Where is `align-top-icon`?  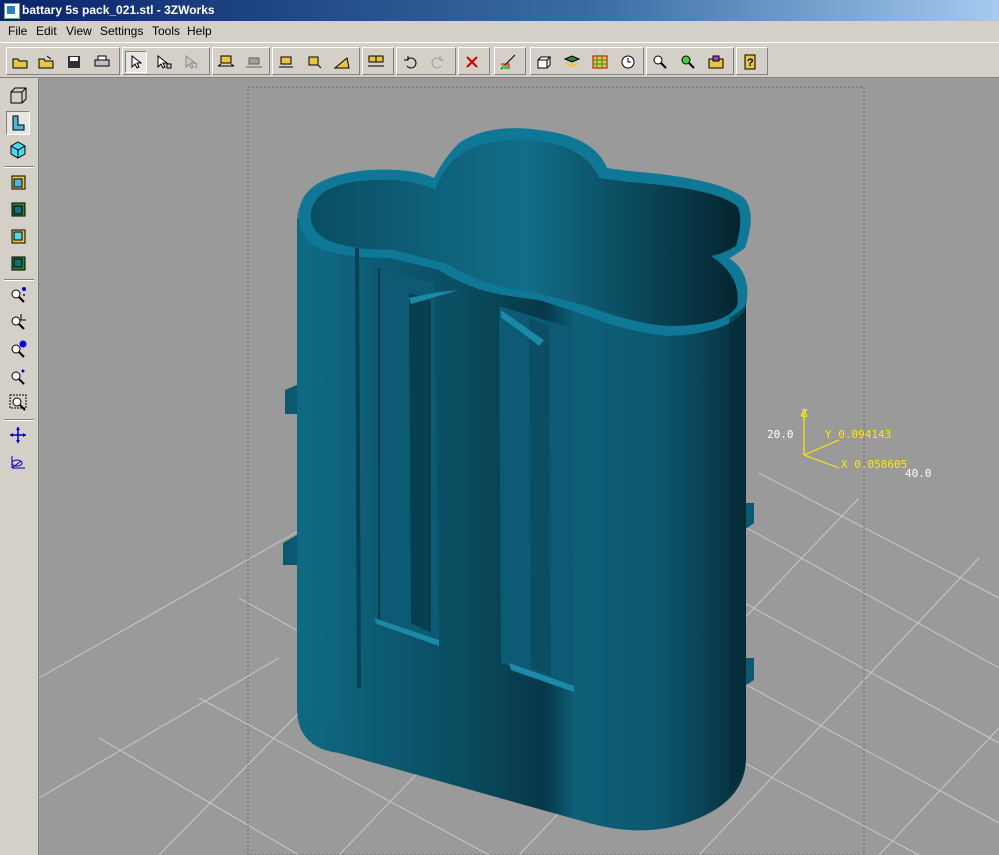
align-top-icon is located at coordinates (286, 62).